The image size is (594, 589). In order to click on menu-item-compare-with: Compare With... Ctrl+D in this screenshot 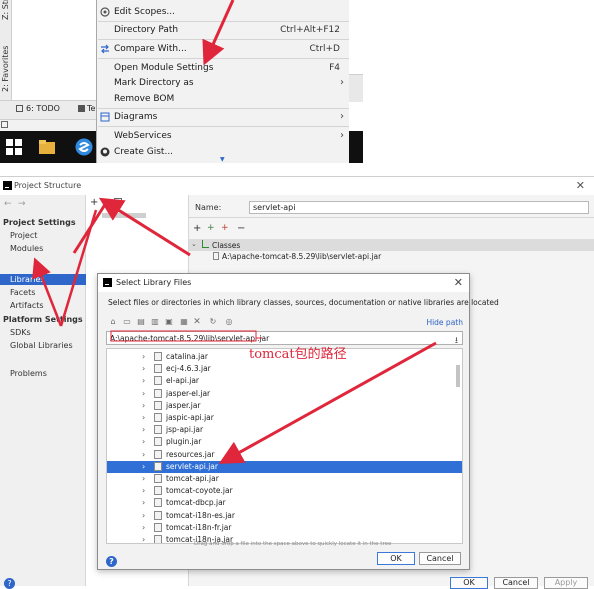, I will do `click(223, 49)`.